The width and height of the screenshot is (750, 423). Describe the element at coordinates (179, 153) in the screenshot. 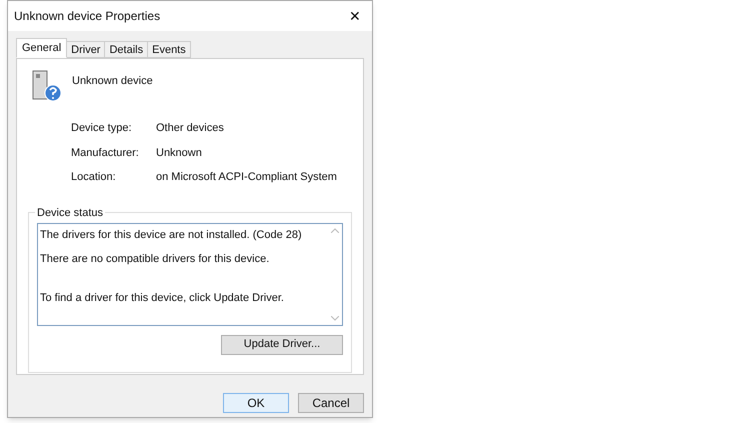

I see `property-value: Unknown` at that location.